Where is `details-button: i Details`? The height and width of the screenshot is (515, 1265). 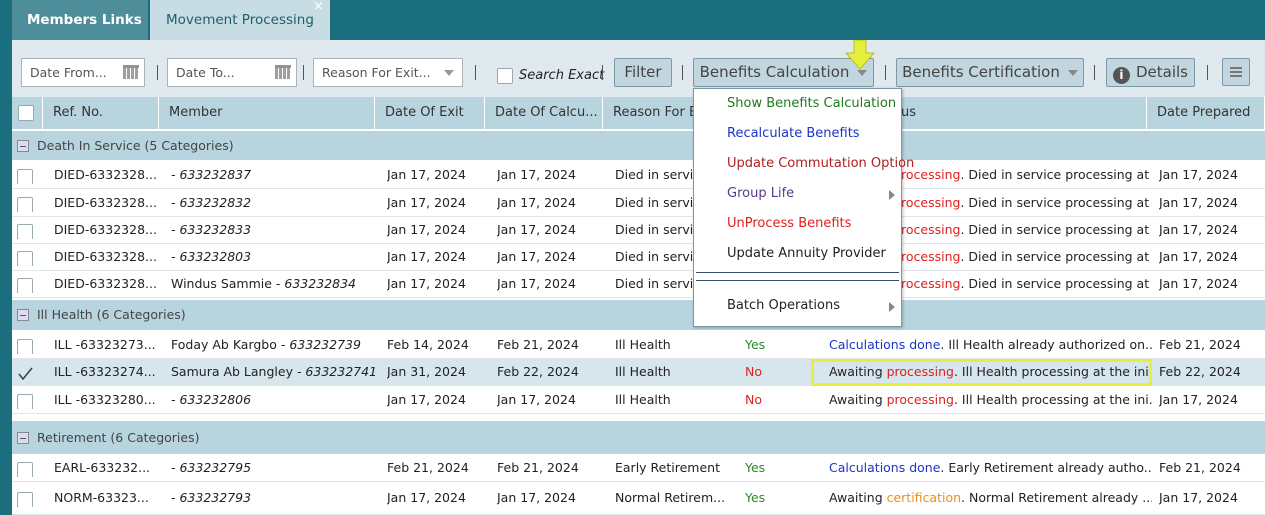 details-button: i Details is located at coordinates (1150, 72).